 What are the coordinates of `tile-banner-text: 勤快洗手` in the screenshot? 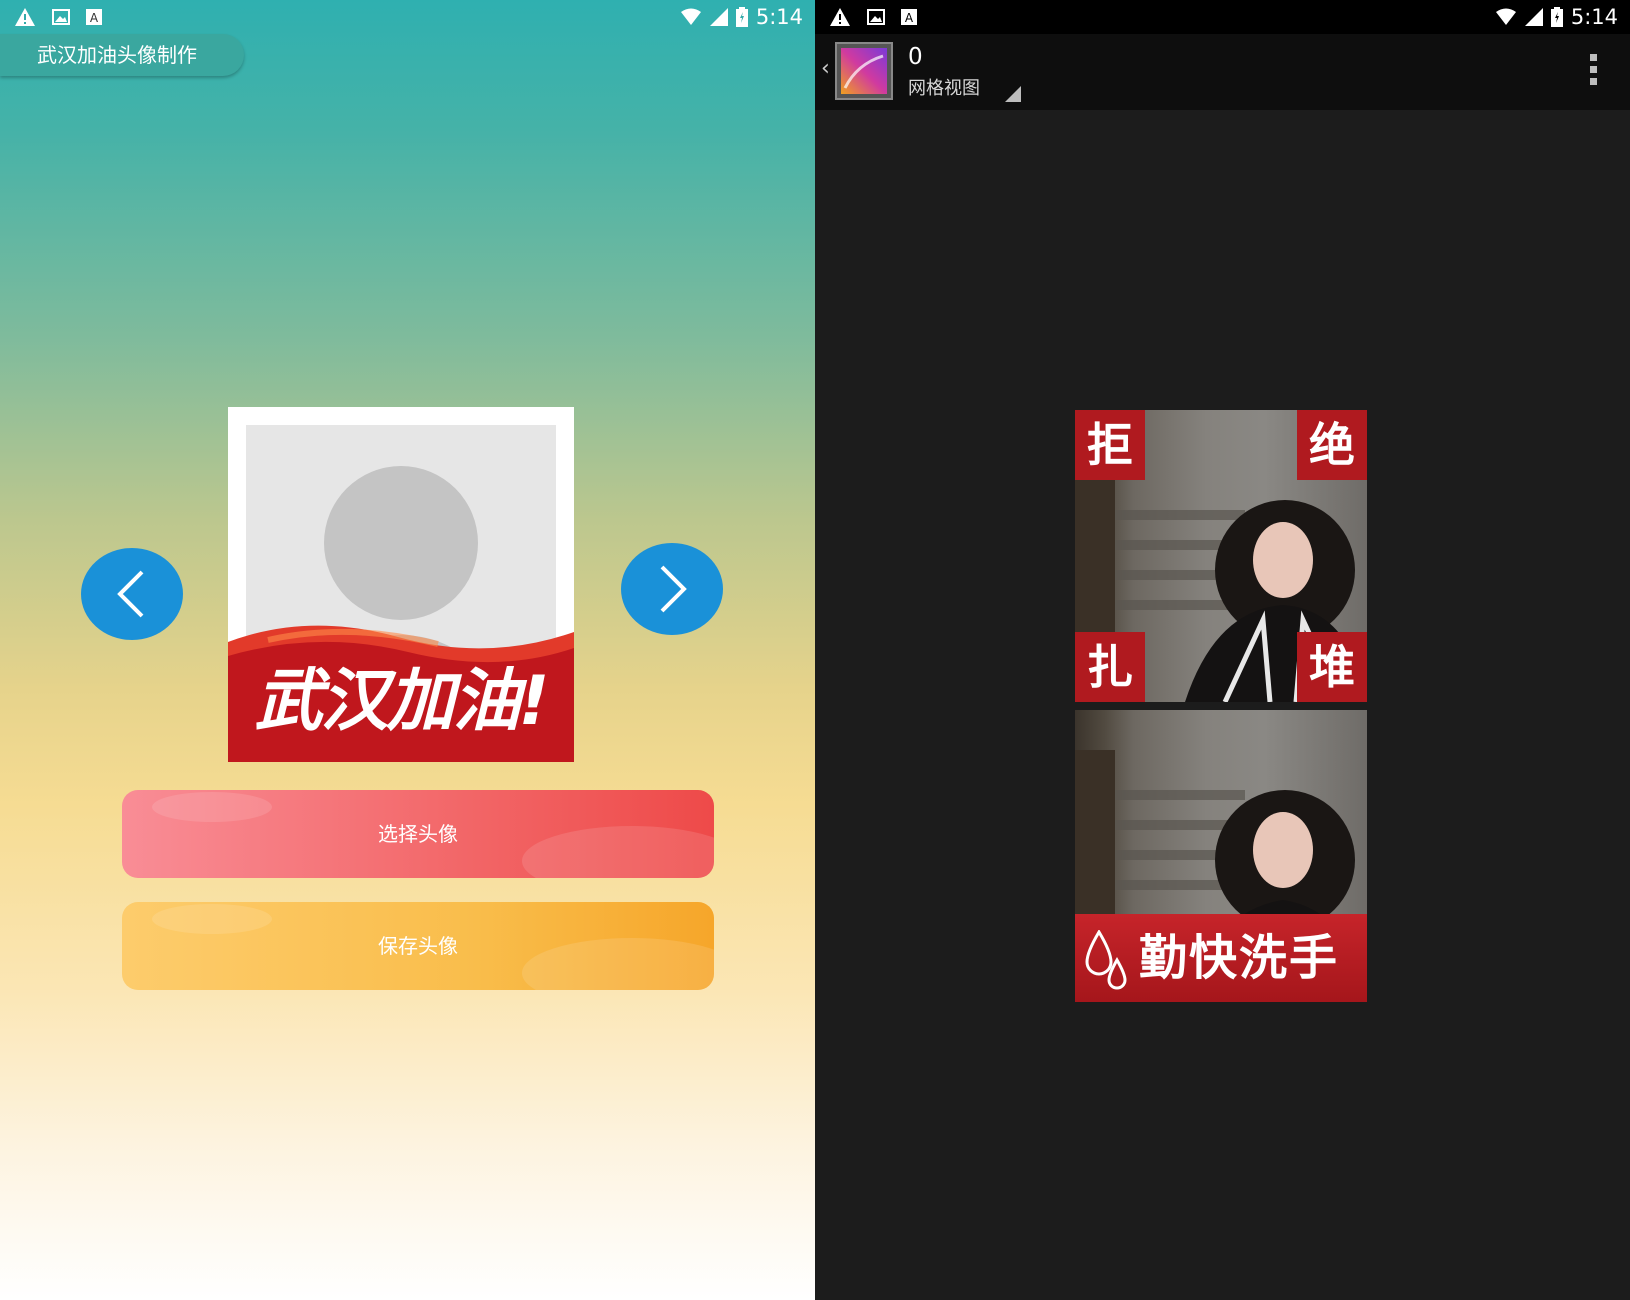 It's located at (1238, 958).